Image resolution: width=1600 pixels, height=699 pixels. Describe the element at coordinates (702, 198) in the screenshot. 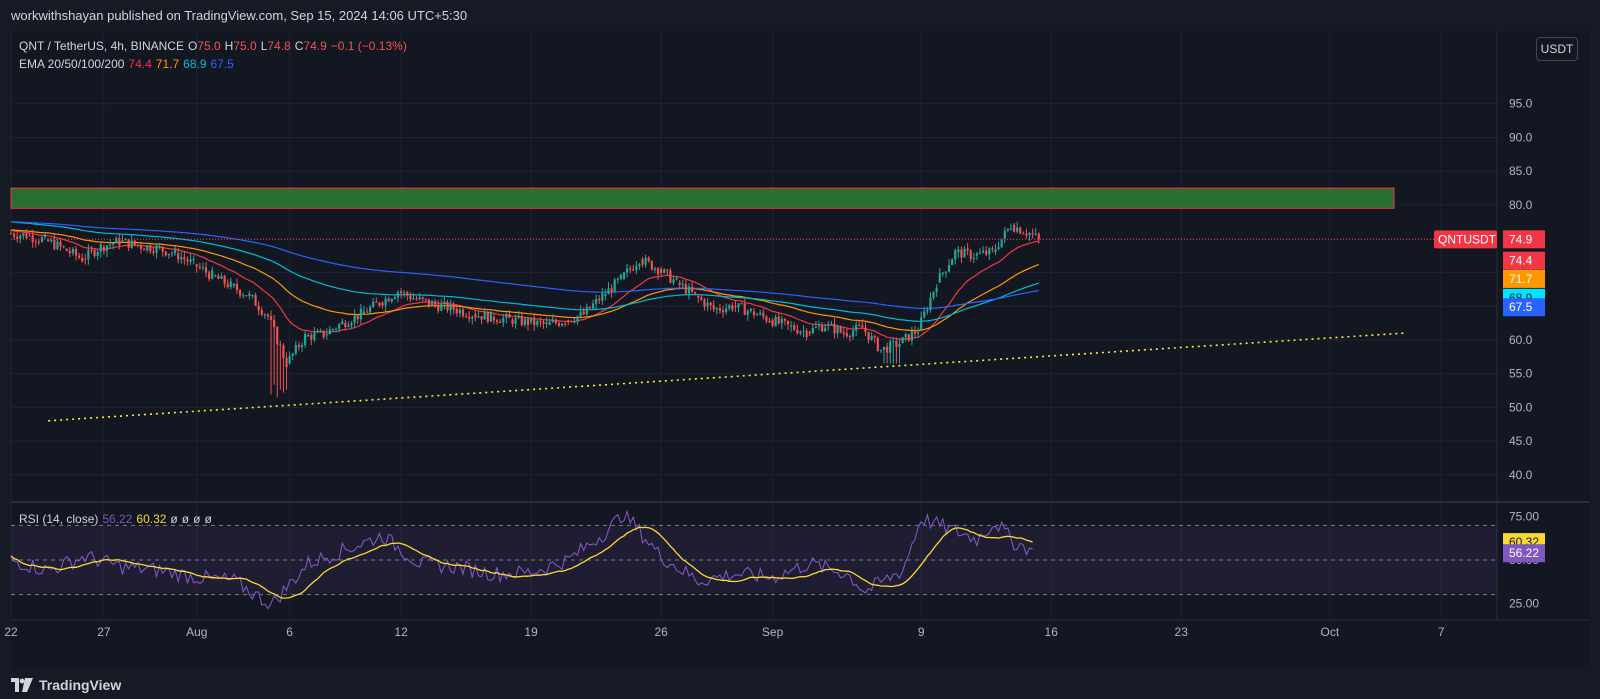

I see `resistance-zone` at that location.